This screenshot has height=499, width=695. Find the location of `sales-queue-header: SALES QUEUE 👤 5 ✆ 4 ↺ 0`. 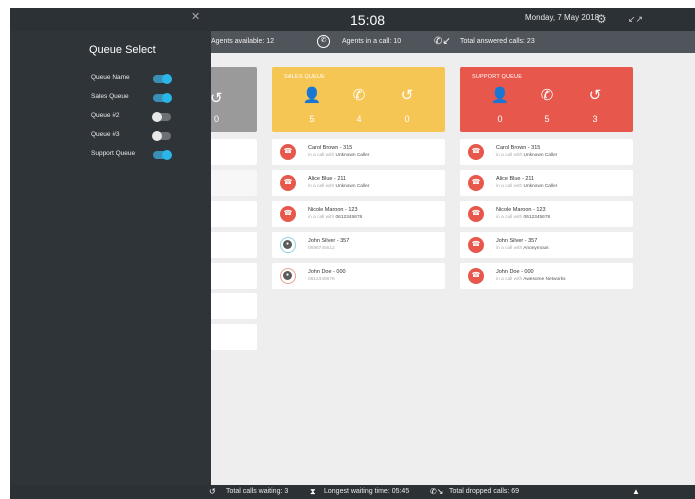

sales-queue-header: SALES QUEUE 👤 5 ✆ 4 ↺ 0 is located at coordinates (358, 99).